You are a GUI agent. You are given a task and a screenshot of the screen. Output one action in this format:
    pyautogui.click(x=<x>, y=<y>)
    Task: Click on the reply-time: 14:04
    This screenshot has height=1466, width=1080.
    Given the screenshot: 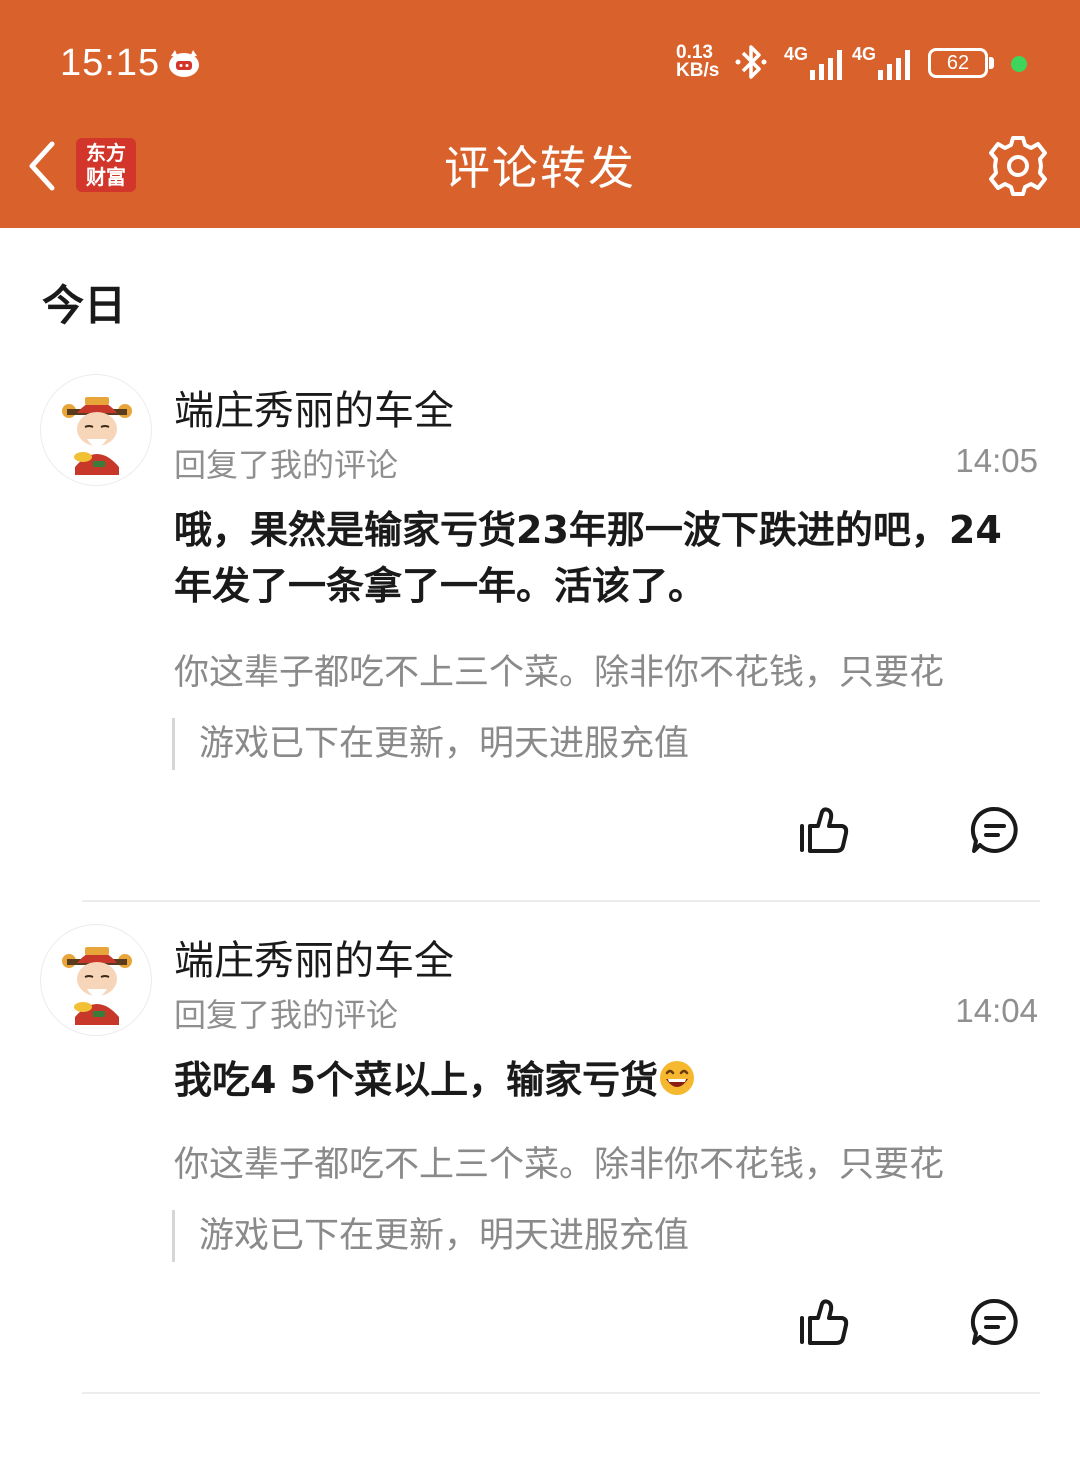 What is the action you would take?
    pyautogui.click(x=996, y=1010)
    